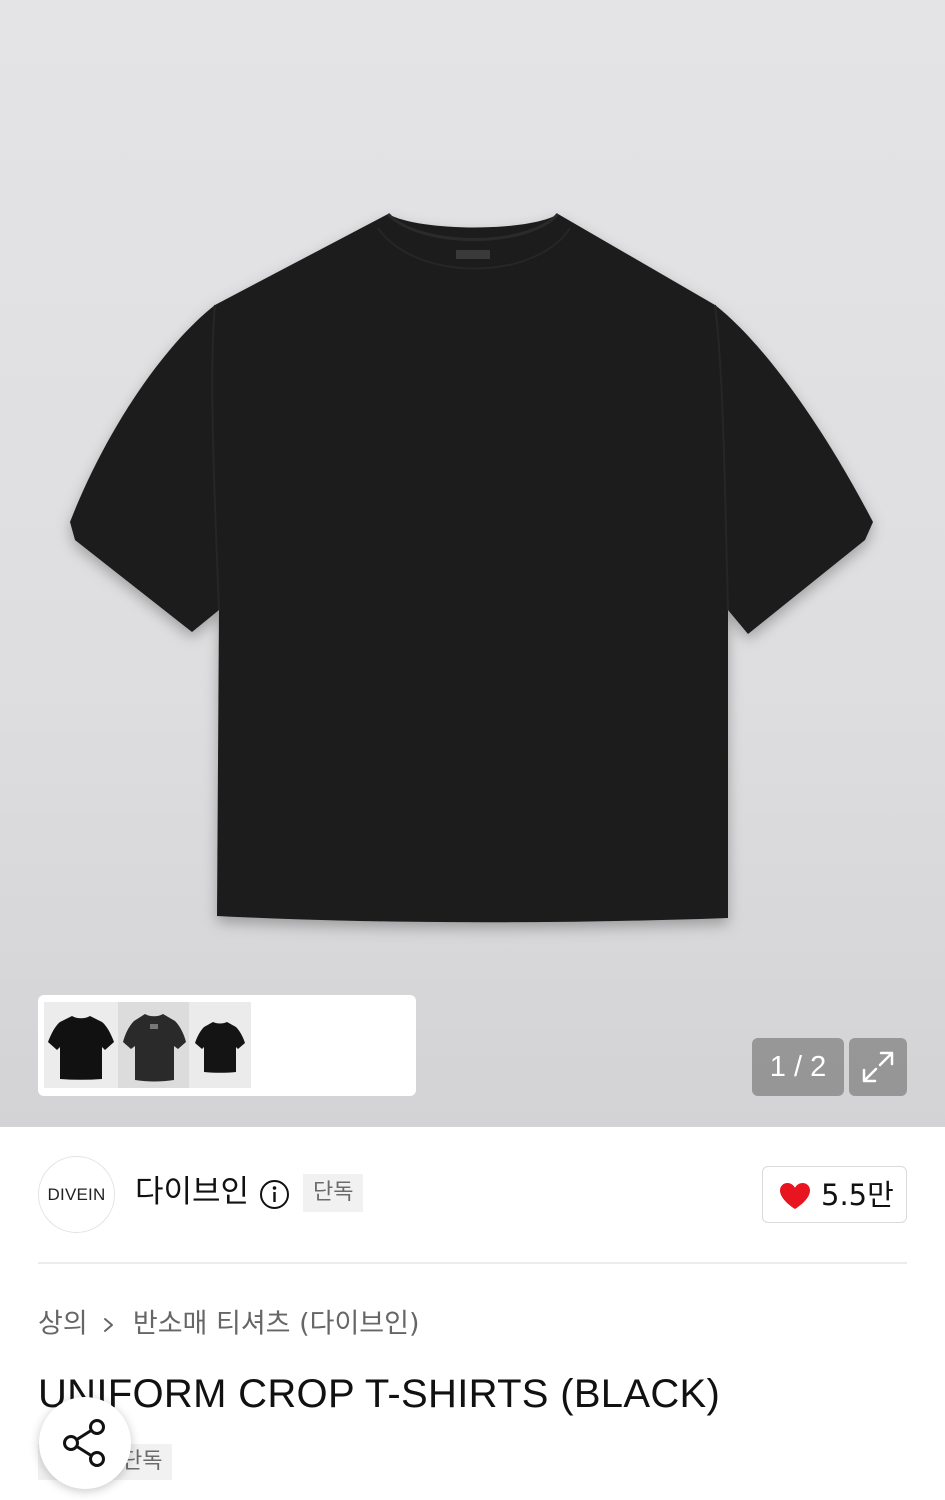 Image resolution: width=945 pixels, height=1500 pixels. I want to click on share-icon, so click(84, 1443).